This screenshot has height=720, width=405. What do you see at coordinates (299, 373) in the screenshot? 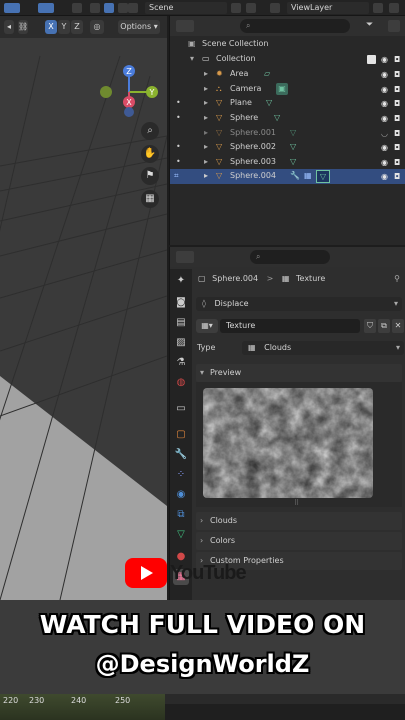
I see `preview-panel-header: ▾ Preview` at bounding box center [299, 373].